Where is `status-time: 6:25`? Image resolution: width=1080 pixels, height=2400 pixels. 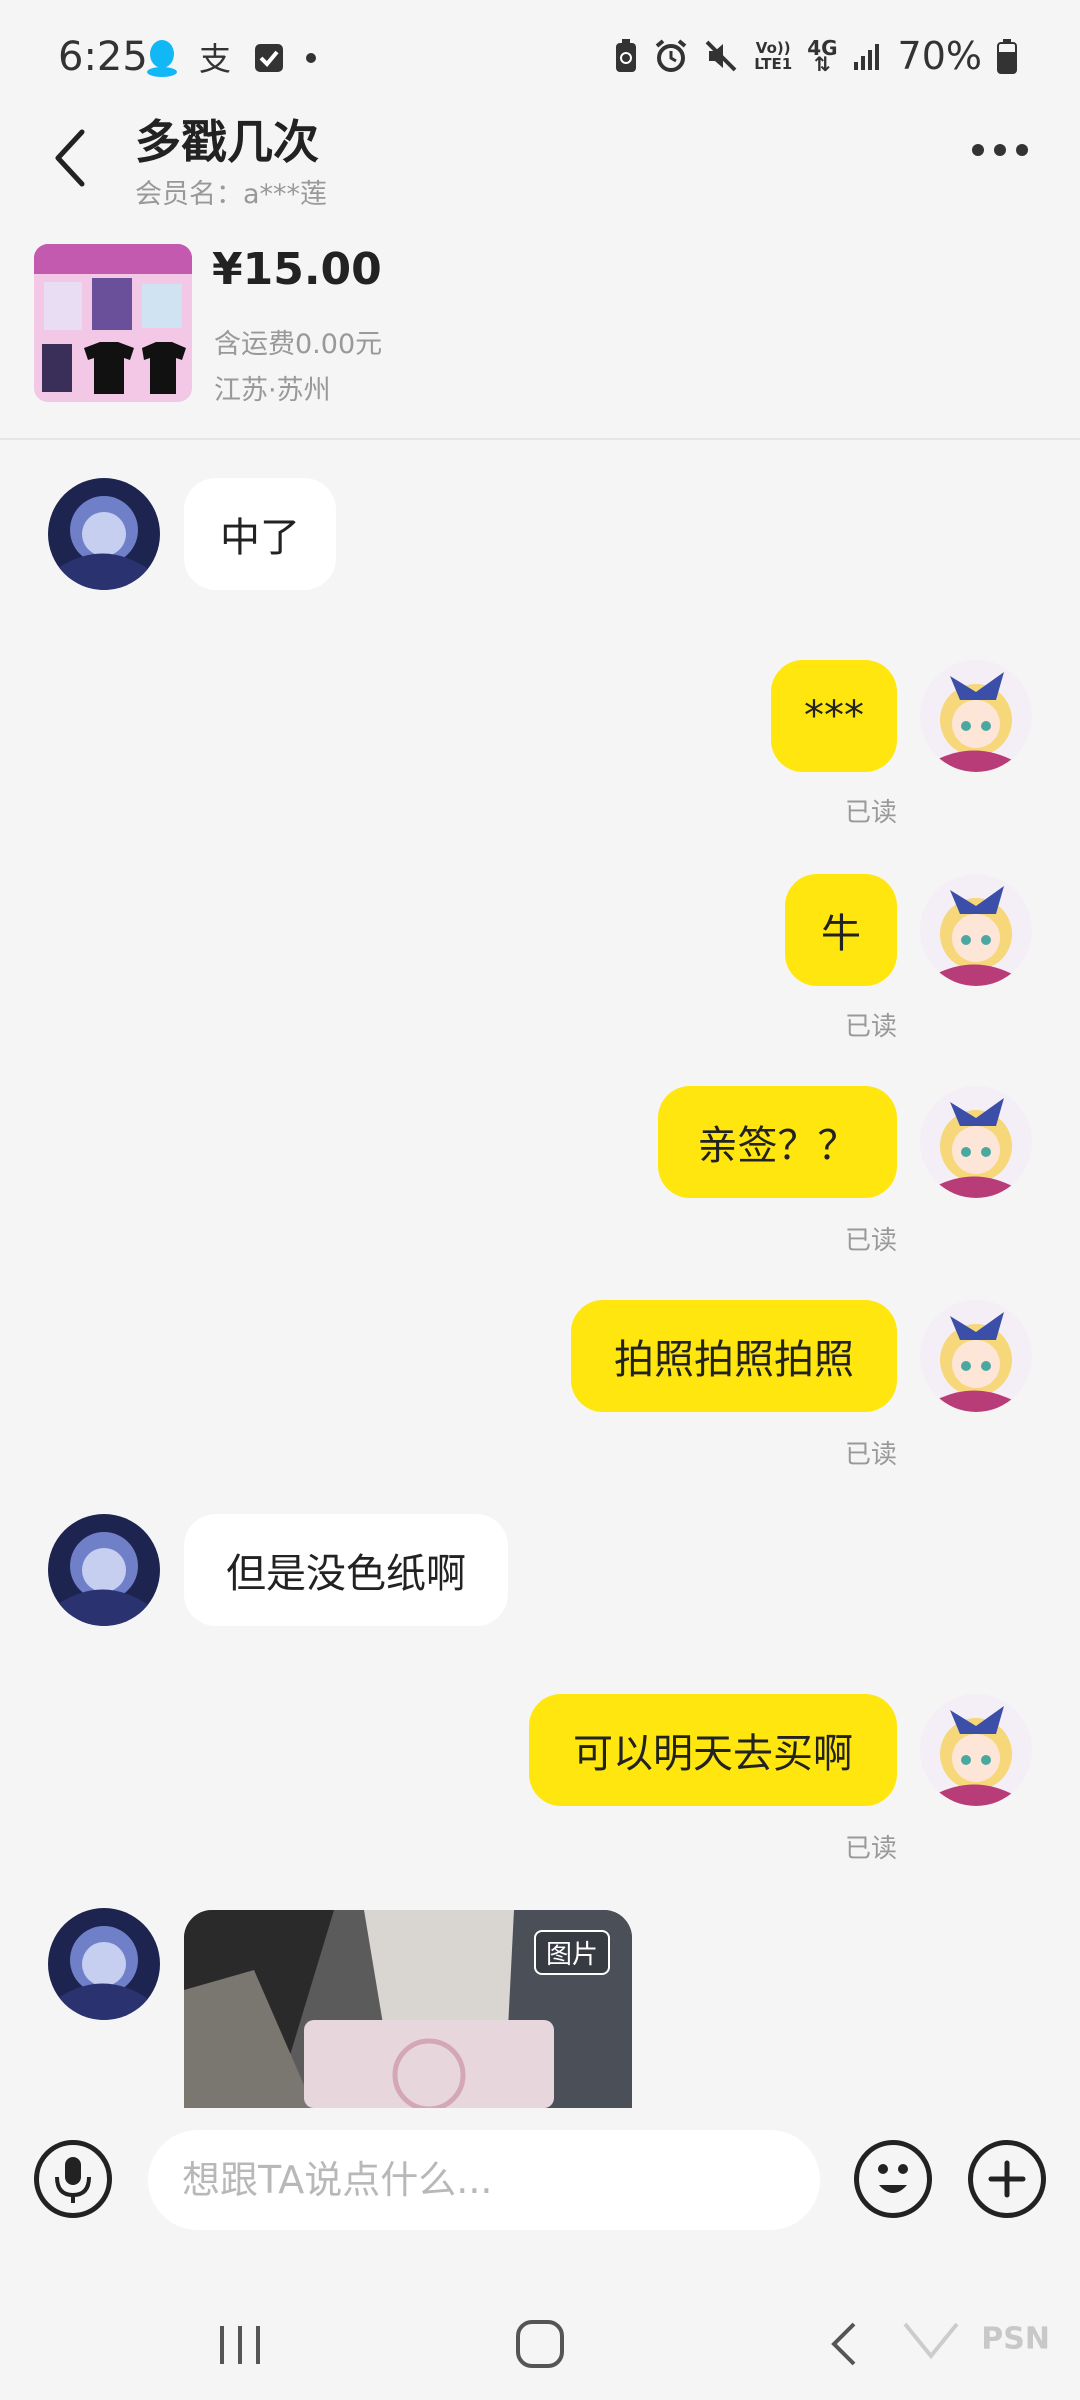 status-time: 6:25 is located at coordinates (103, 57).